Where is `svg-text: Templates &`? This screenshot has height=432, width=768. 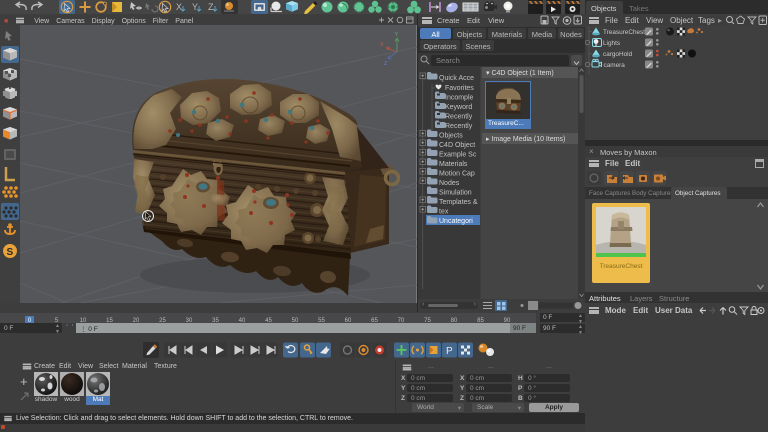 svg-text: Templates & is located at coordinates (458, 202).